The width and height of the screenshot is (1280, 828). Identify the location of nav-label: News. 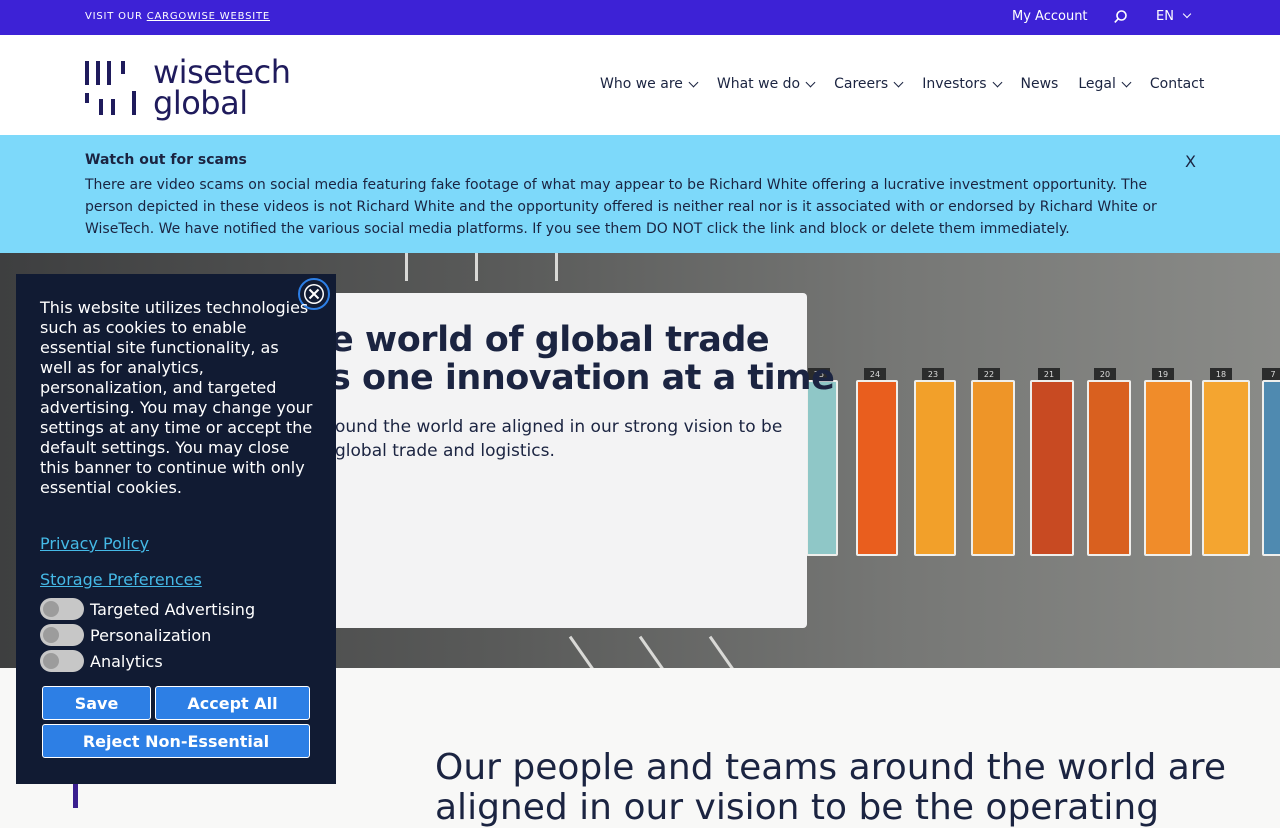
(1039, 84).